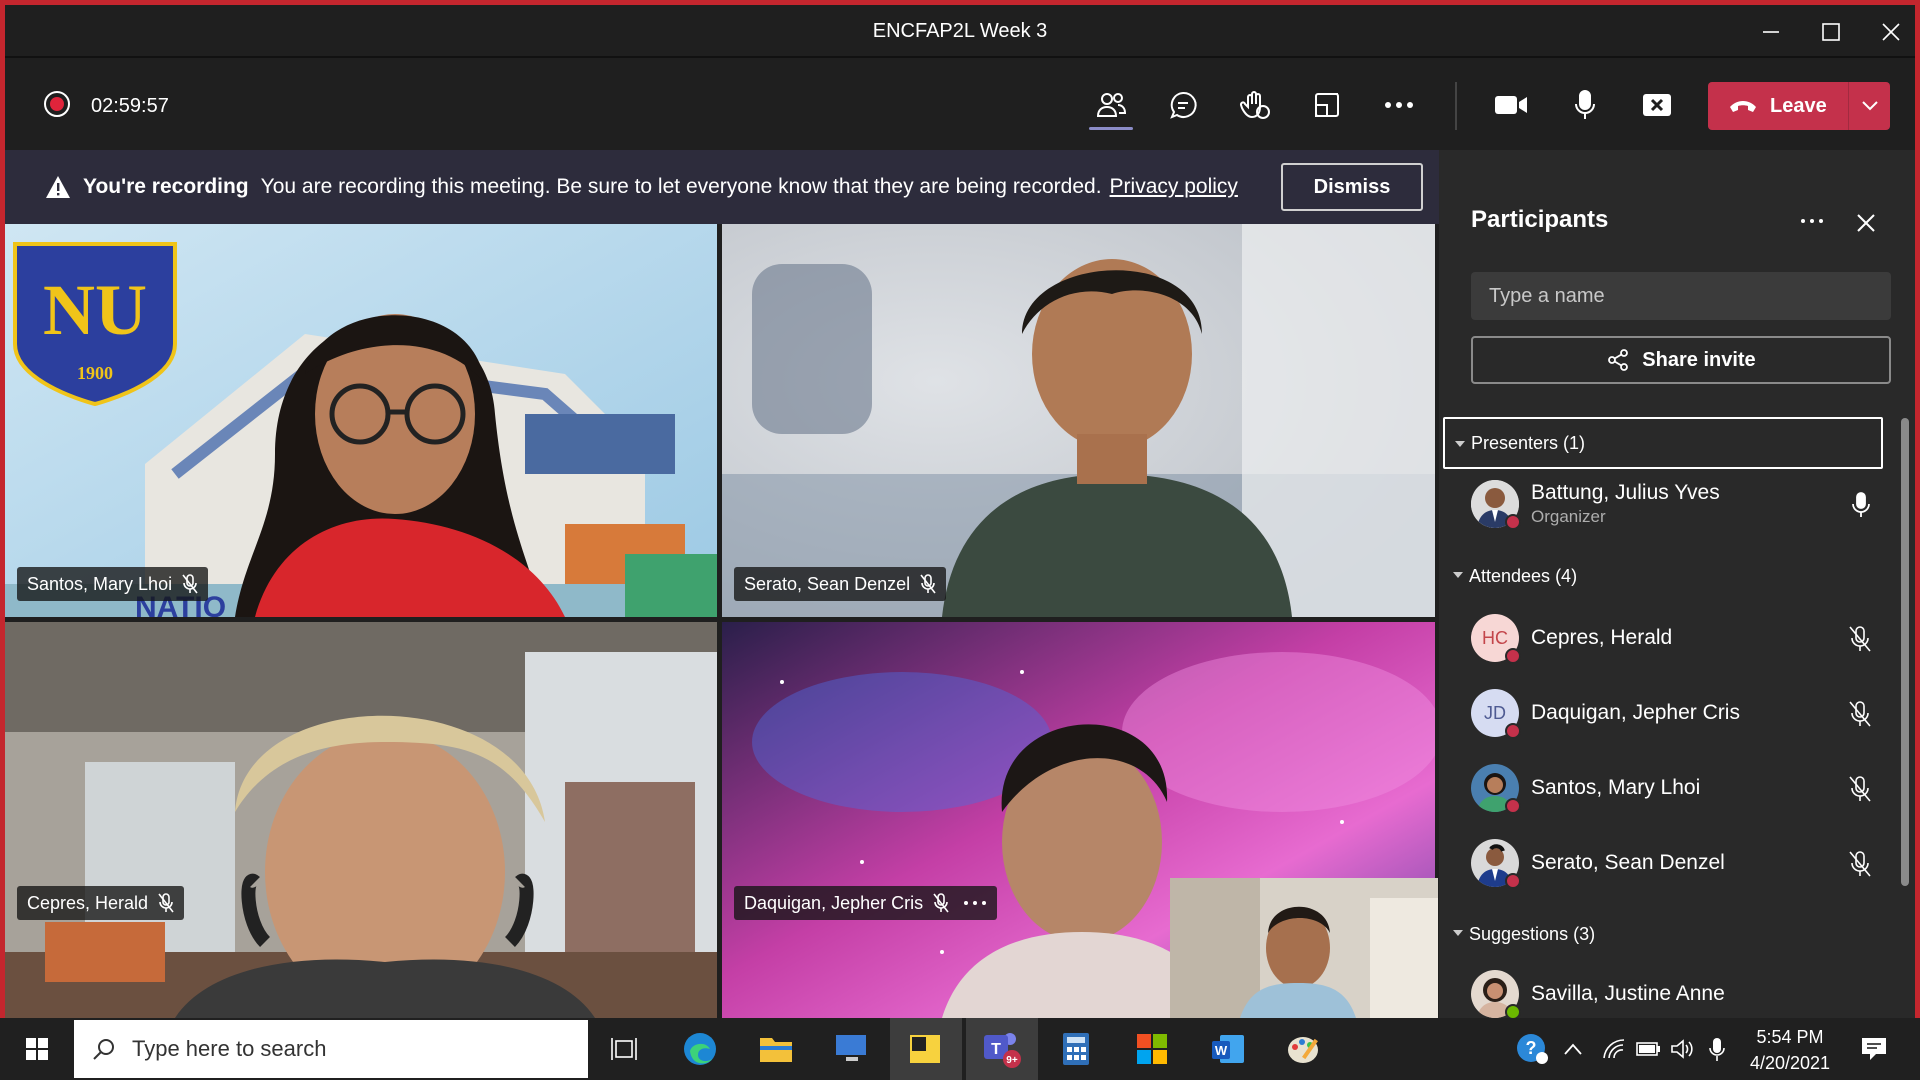 The height and width of the screenshot is (1080, 1920). I want to click on video-tile-serato: Serato, Sean Denzel, so click(1078, 420).